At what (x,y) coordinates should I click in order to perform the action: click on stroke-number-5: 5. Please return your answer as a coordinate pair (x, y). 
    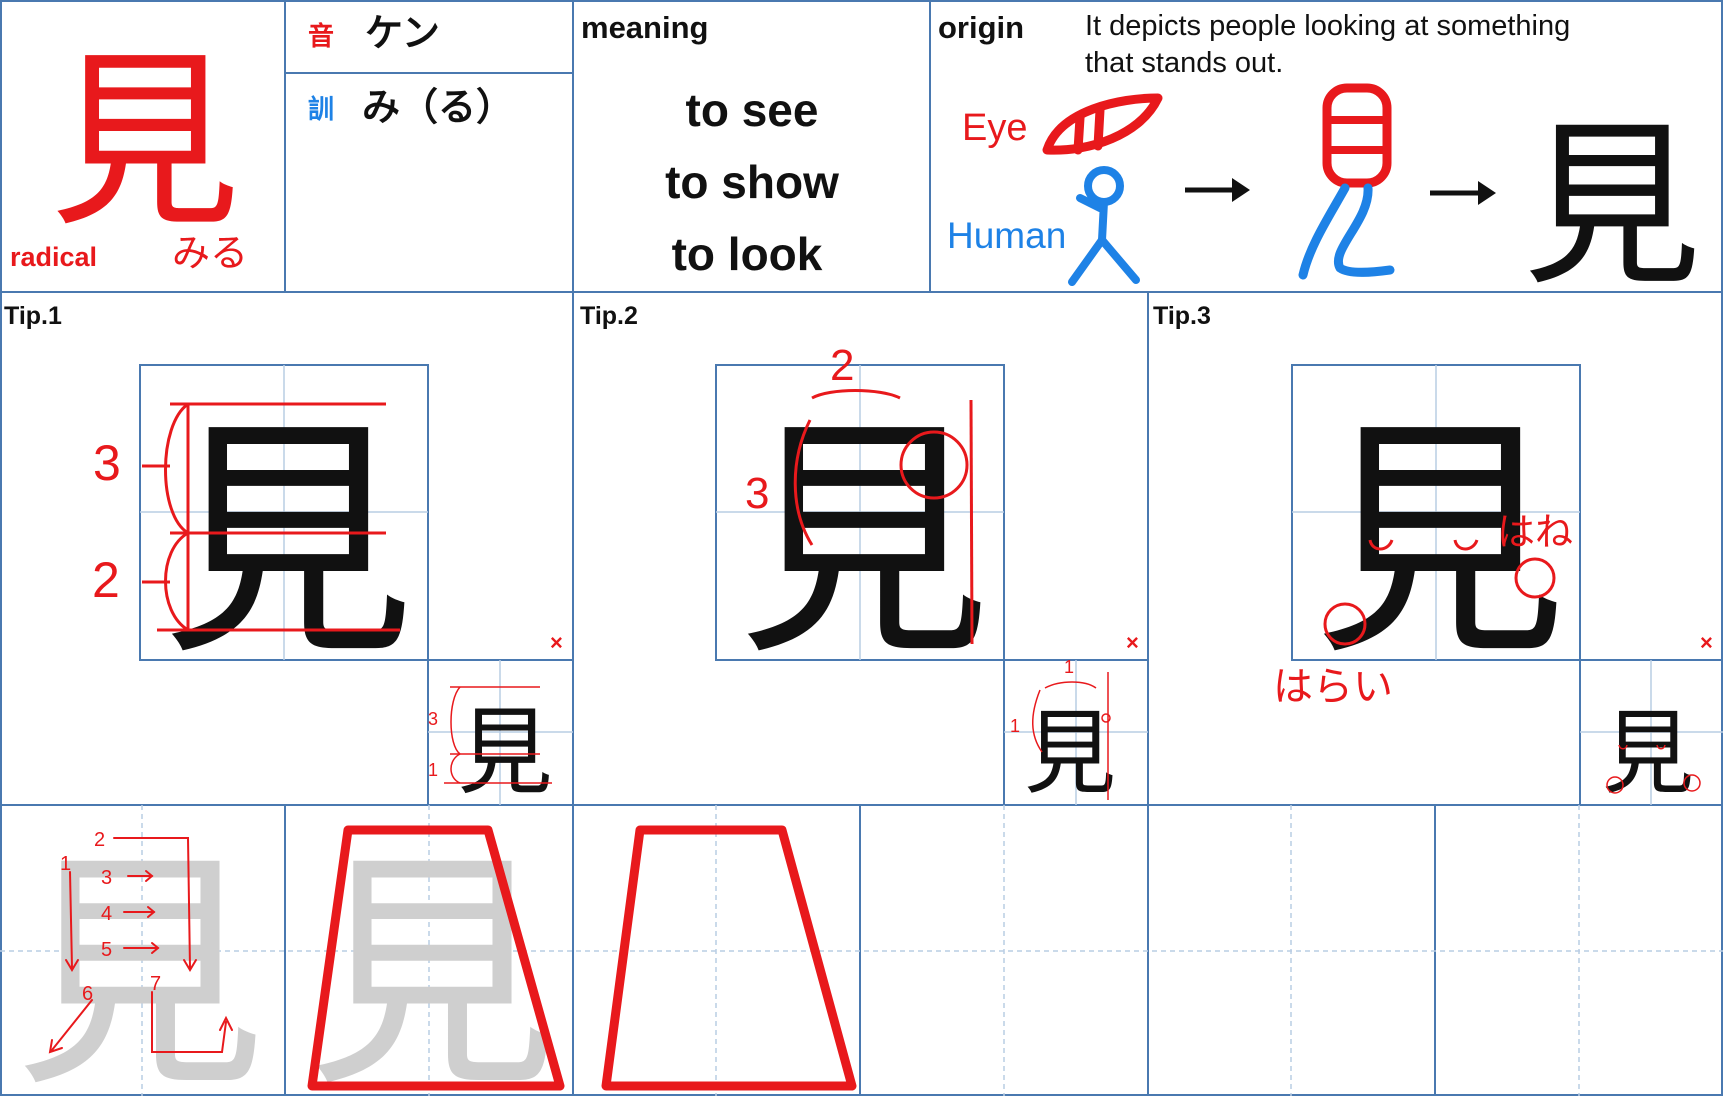
    Looking at the image, I should click on (106, 950).